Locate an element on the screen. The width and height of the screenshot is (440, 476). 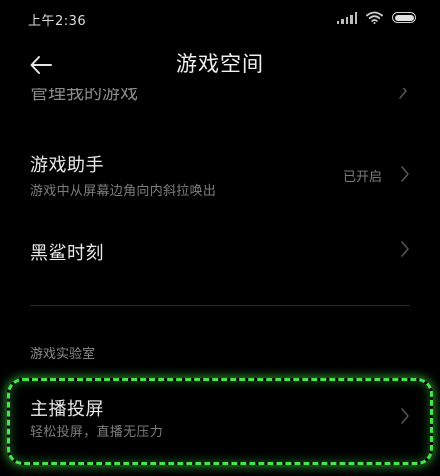
game-assistant-title: 游戏助手 is located at coordinates (67, 165).